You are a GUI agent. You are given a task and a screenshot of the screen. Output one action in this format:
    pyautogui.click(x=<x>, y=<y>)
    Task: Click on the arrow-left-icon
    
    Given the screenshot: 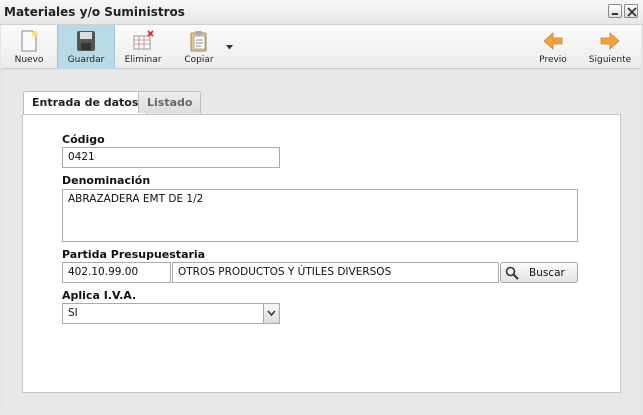 What is the action you would take?
    pyautogui.click(x=553, y=41)
    